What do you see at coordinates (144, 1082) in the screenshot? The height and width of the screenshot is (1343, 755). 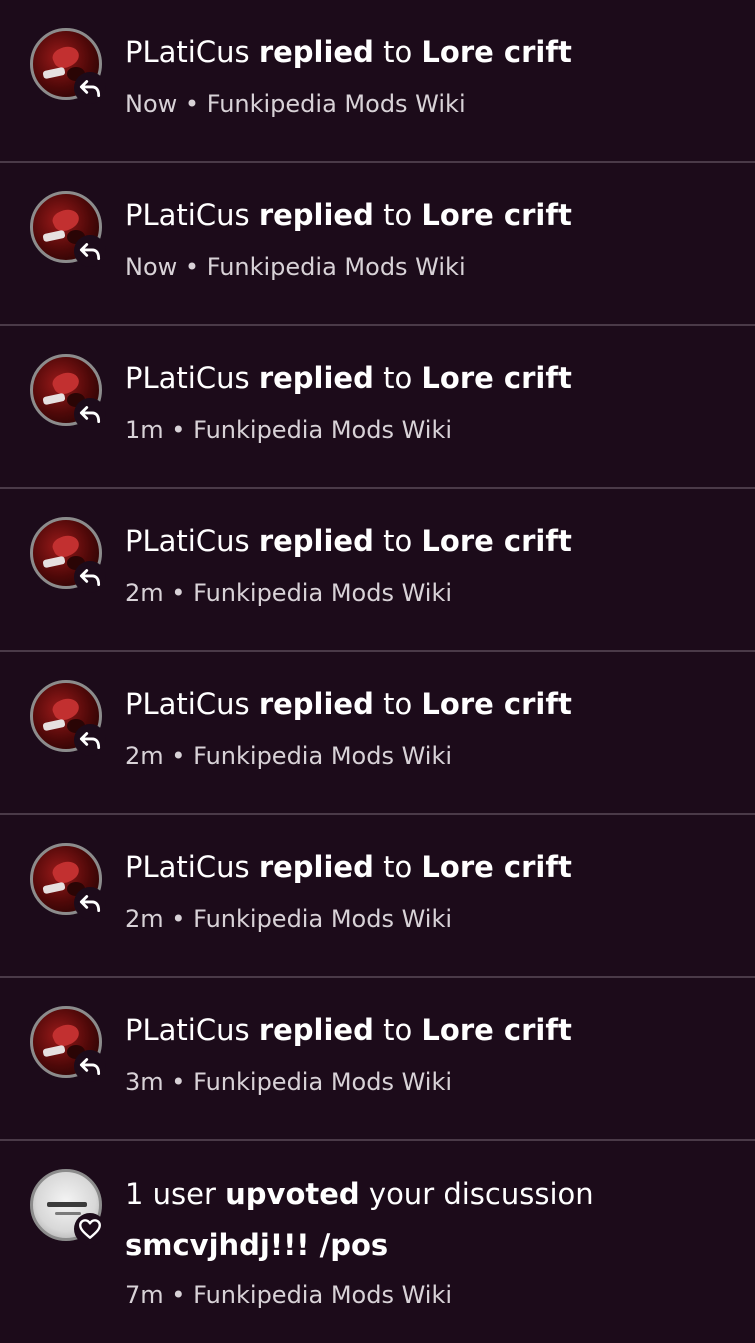 I see `timestamp: 3m` at bounding box center [144, 1082].